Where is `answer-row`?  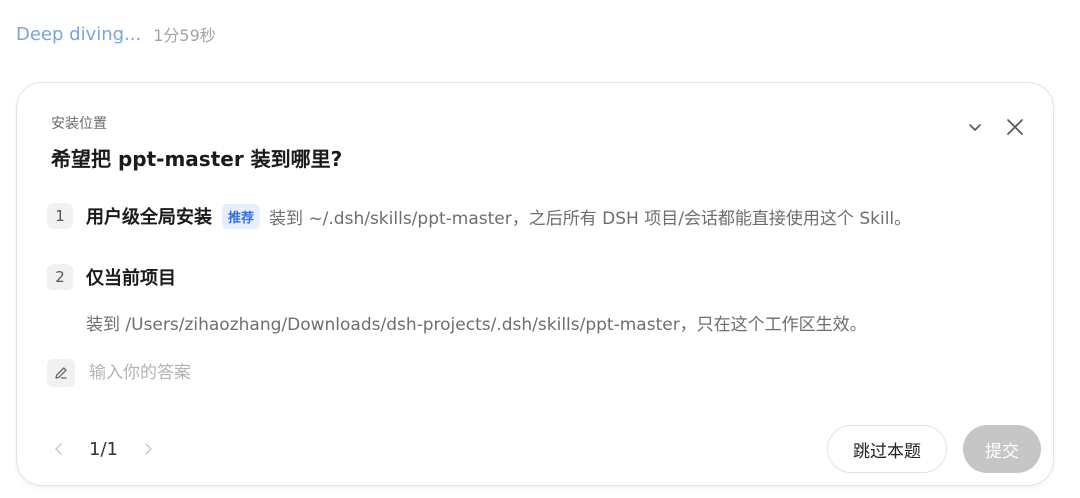 answer-row is located at coordinates (319, 373).